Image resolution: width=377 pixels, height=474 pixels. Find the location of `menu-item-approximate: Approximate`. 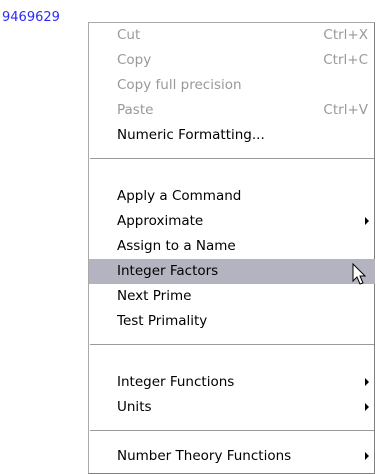

menu-item-approximate: Approximate is located at coordinates (232, 221).